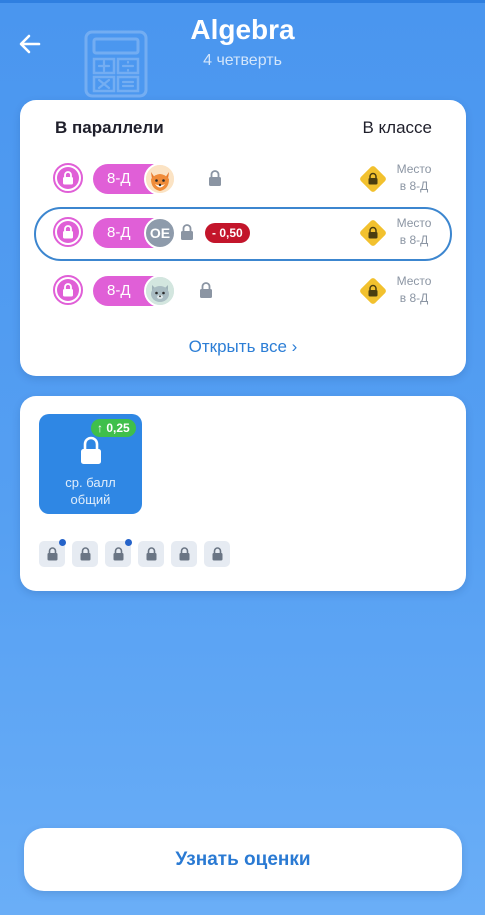 Image resolution: width=485 pixels, height=915 pixels. What do you see at coordinates (90, 499) in the screenshot?
I see `average-label-line2: общий` at bounding box center [90, 499].